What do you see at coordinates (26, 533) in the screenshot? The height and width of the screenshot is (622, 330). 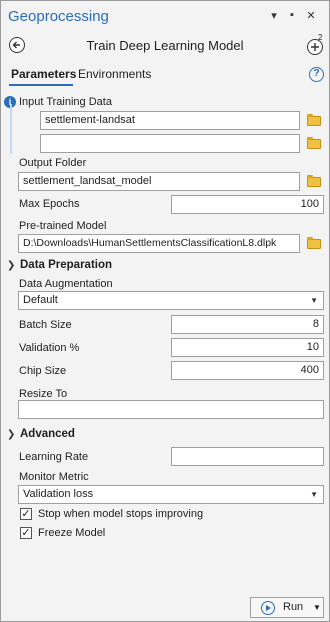 I see `freeze-model-checkbox: ✓` at bounding box center [26, 533].